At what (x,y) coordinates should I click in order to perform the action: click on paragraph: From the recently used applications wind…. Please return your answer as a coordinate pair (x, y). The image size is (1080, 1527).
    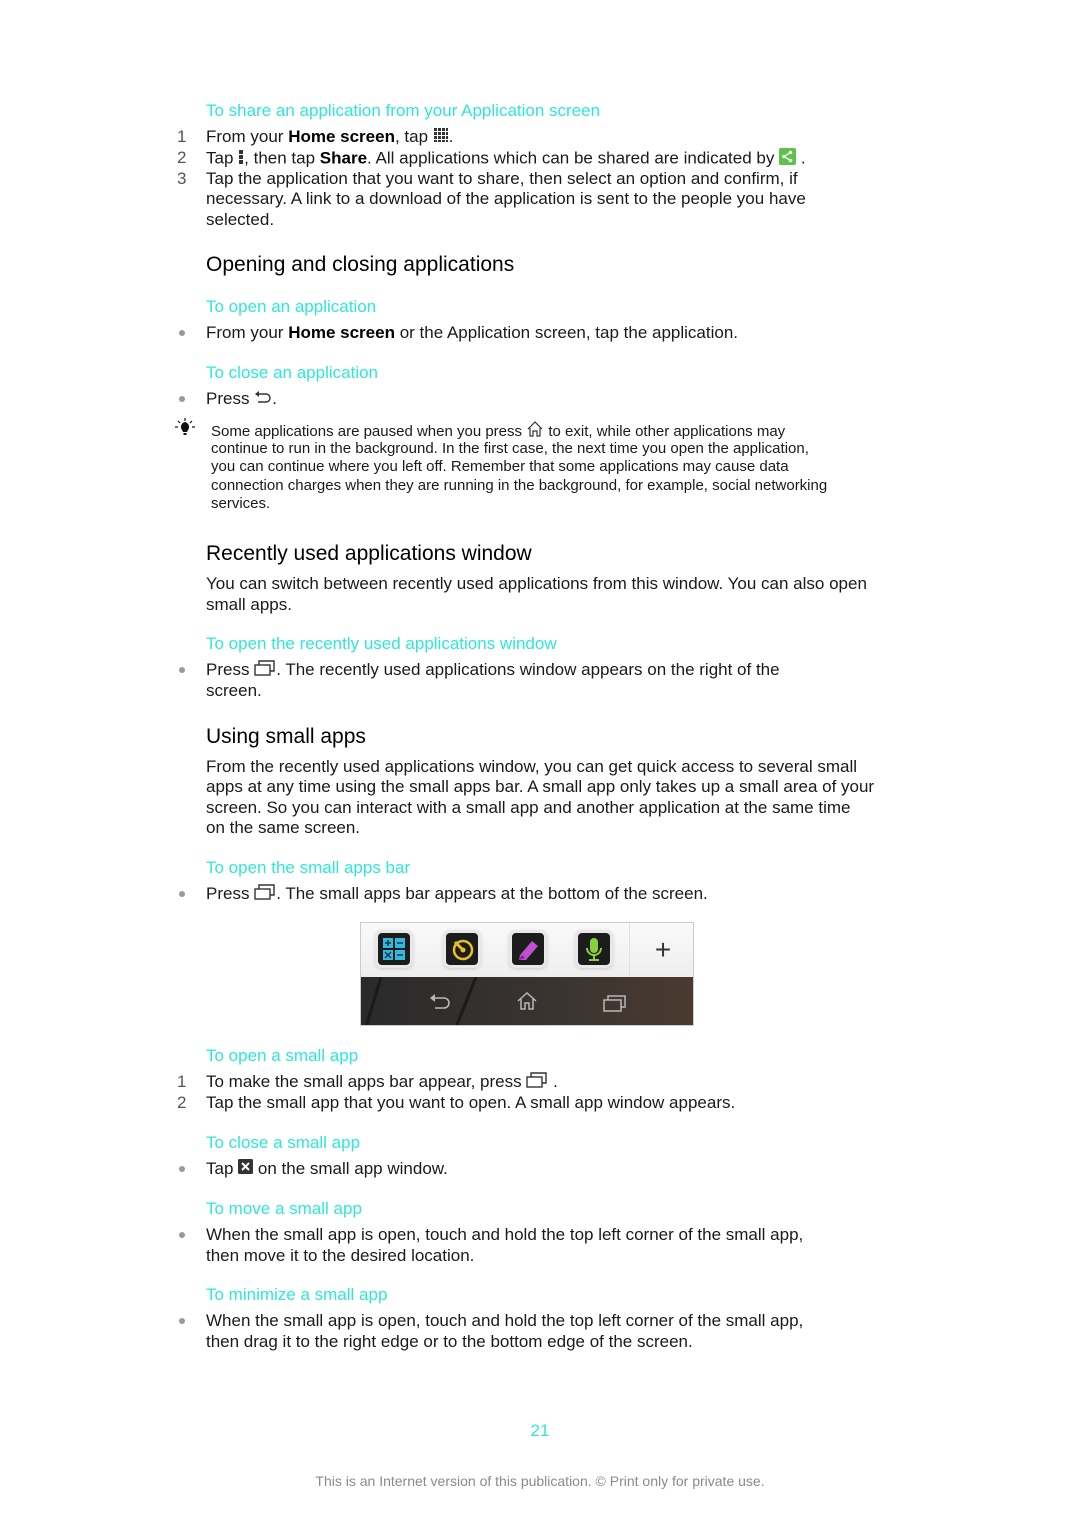
    Looking at the image, I should click on (532, 766).